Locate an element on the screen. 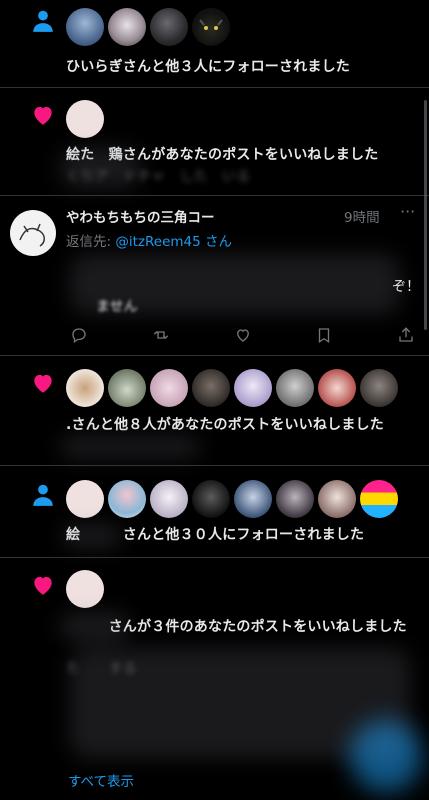  reply-icon is located at coordinates (79, 335).